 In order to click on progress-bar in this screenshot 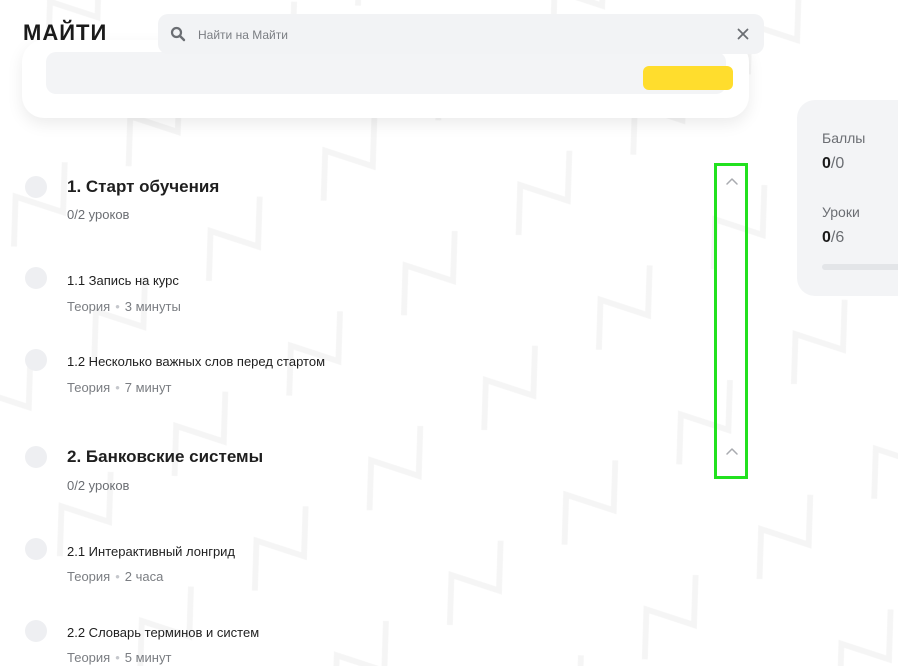, I will do `click(860, 267)`.